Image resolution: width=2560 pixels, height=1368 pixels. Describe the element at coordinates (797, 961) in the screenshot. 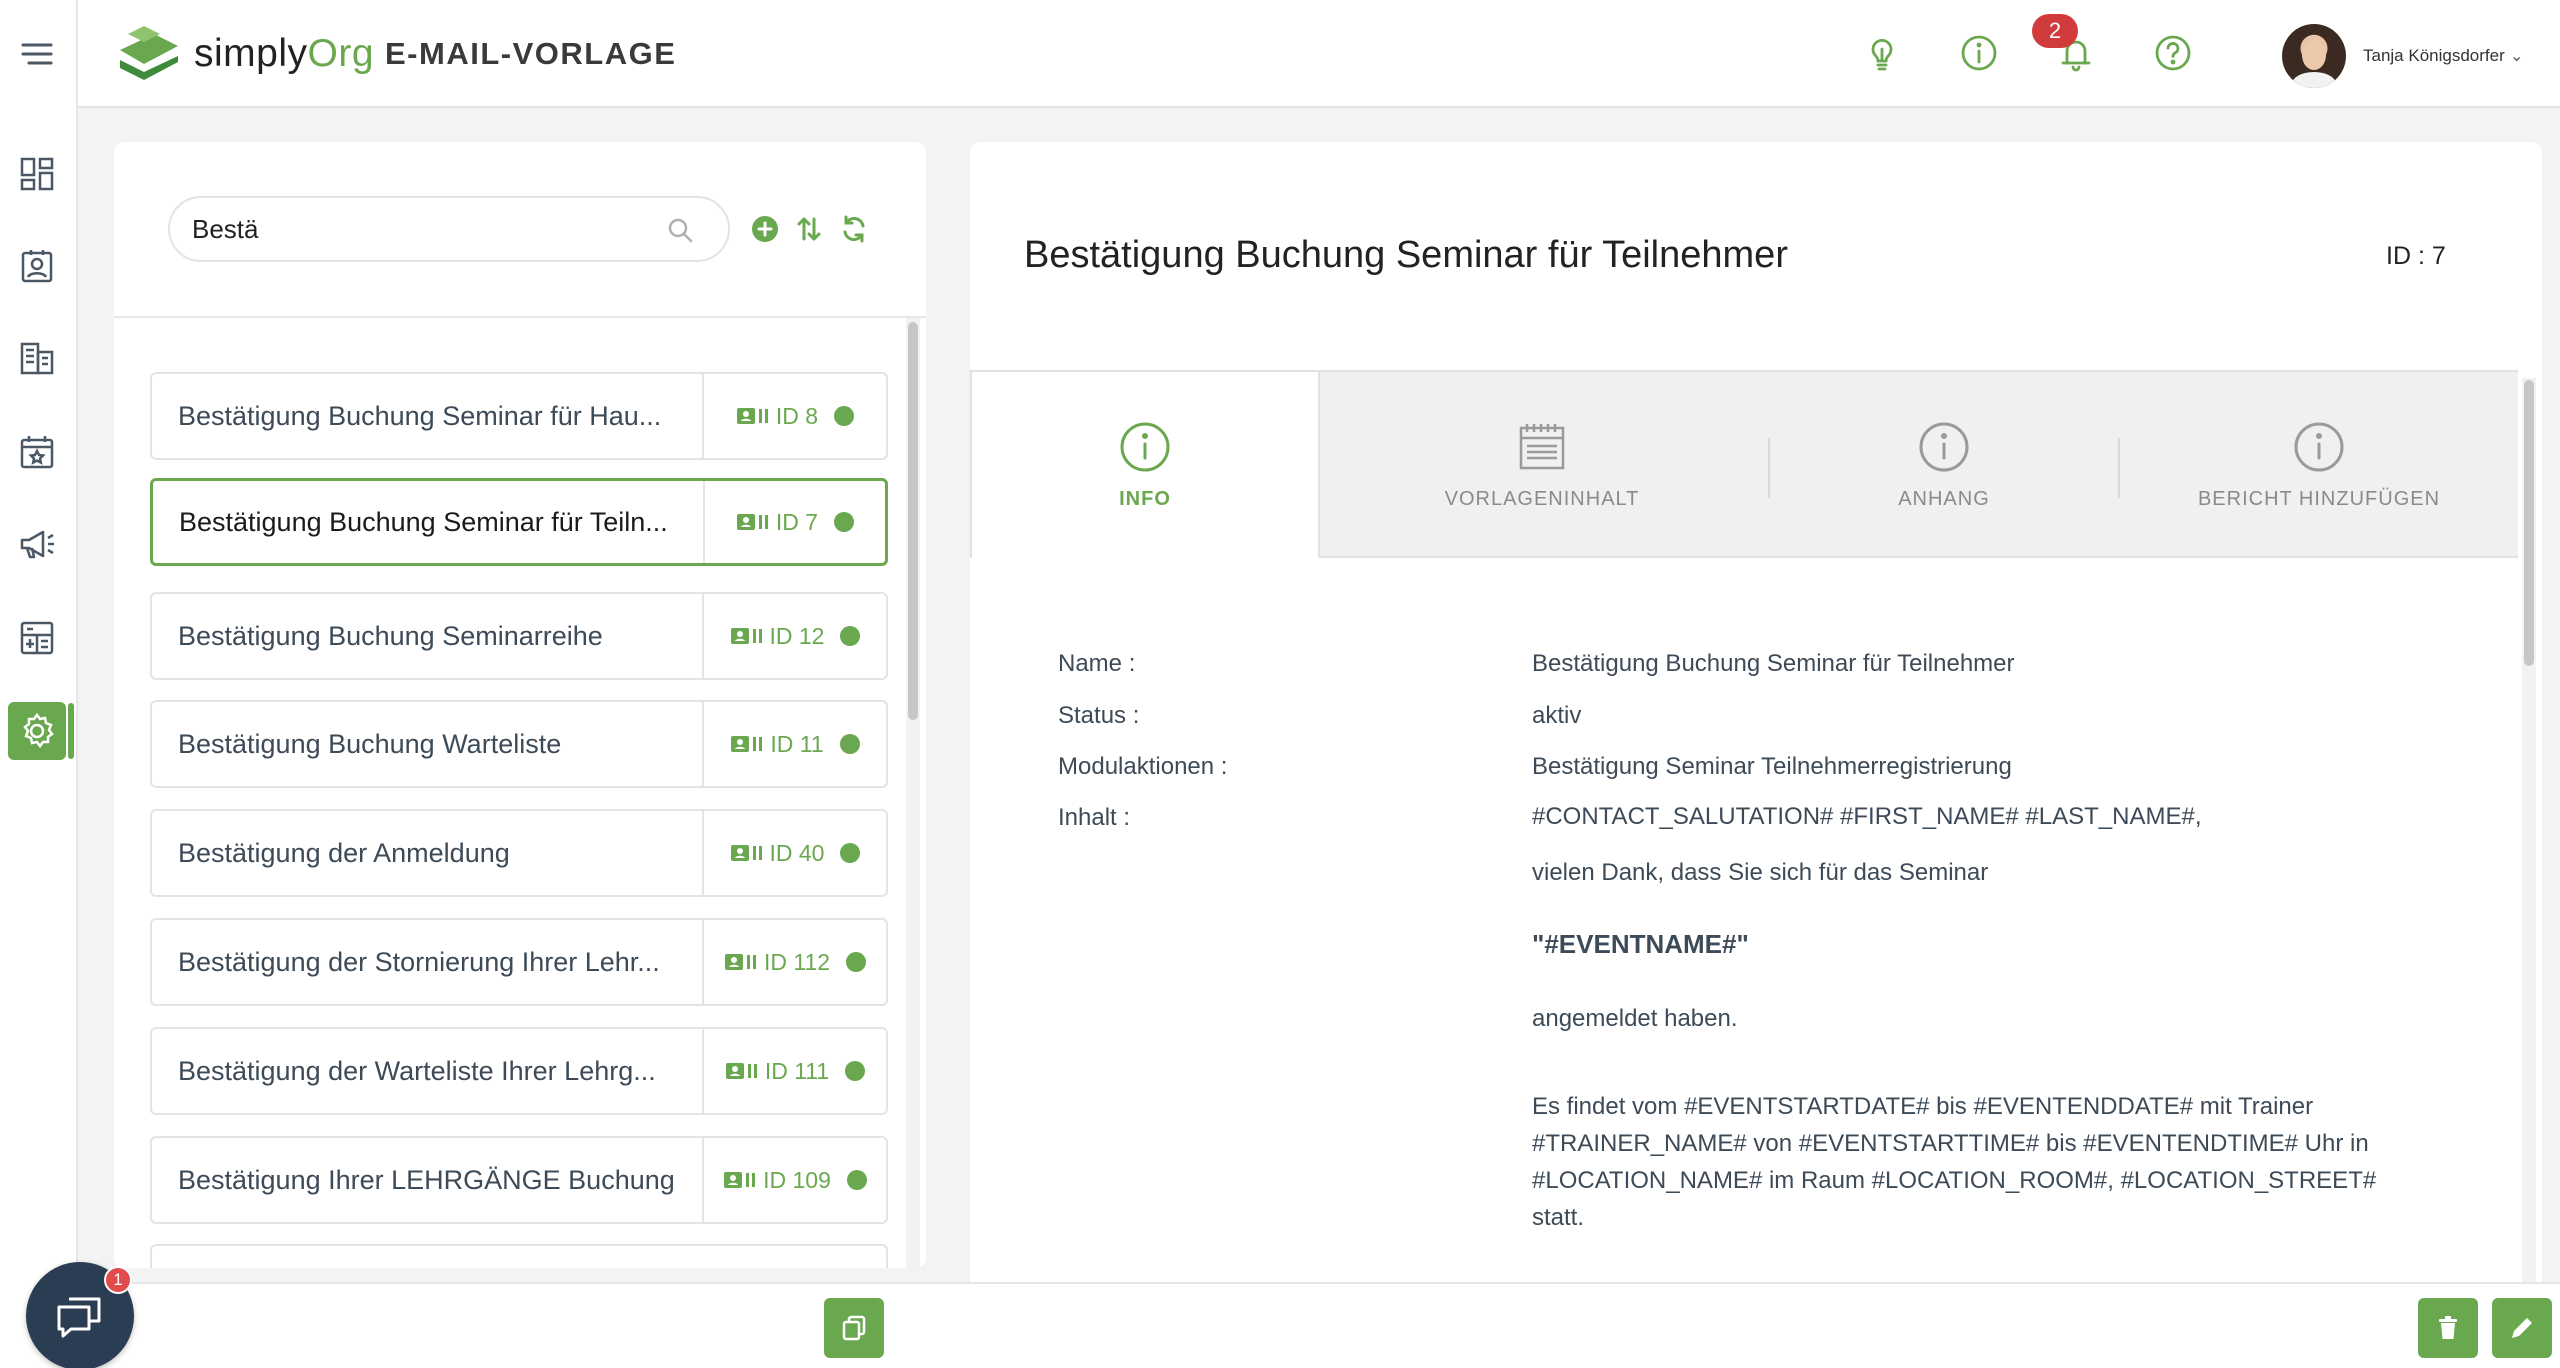

I see `template-id: ID 112` at that location.